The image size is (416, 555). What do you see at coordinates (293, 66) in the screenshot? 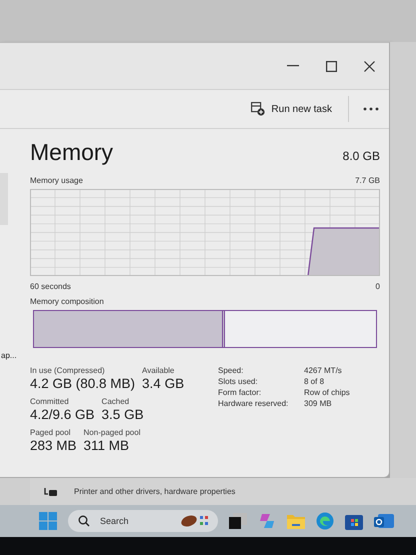
I see `minimize-icon` at bounding box center [293, 66].